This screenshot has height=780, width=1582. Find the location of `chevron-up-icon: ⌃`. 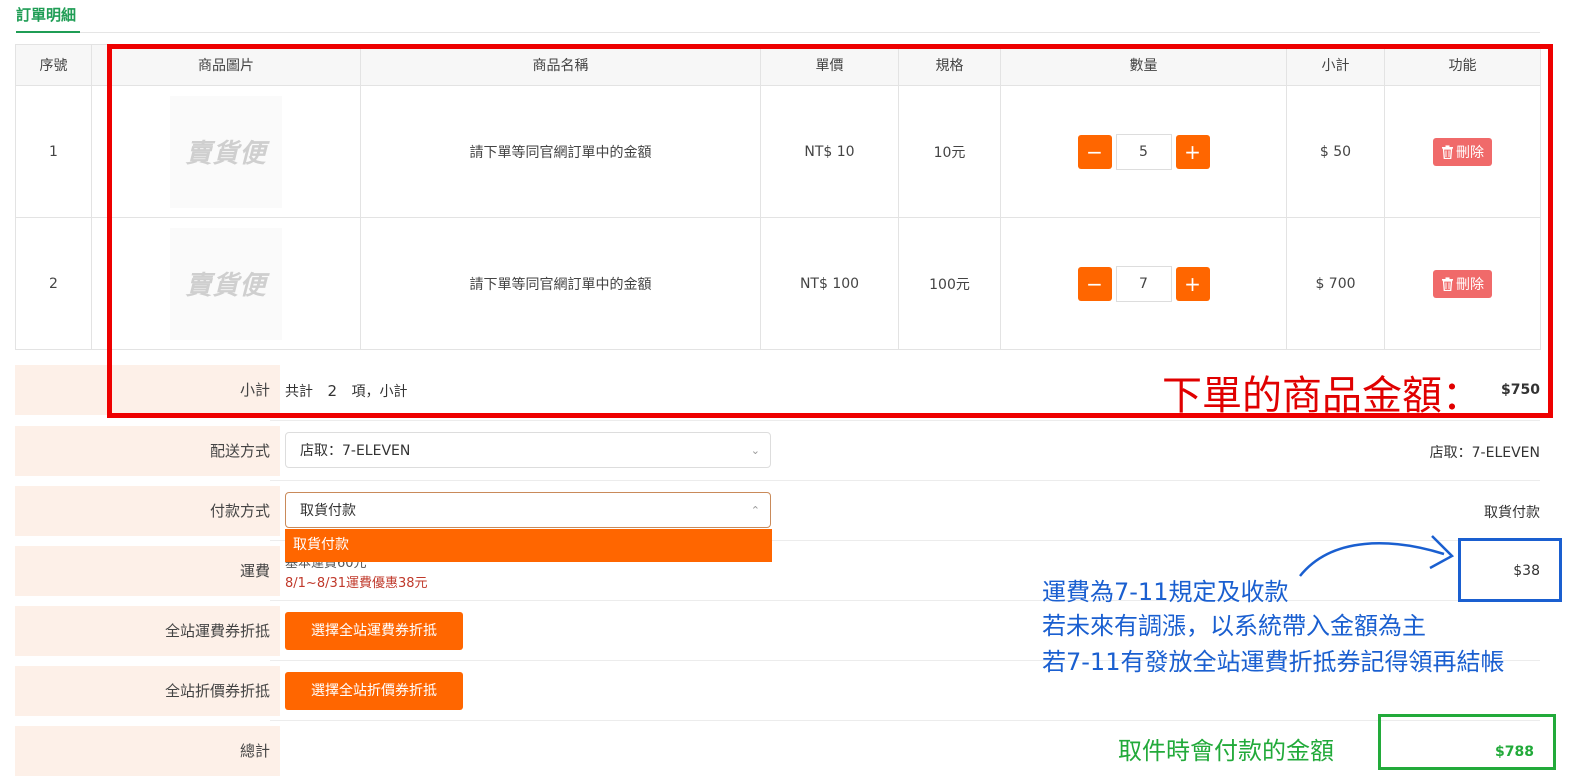

chevron-up-icon: ⌃ is located at coordinates (755, 510).